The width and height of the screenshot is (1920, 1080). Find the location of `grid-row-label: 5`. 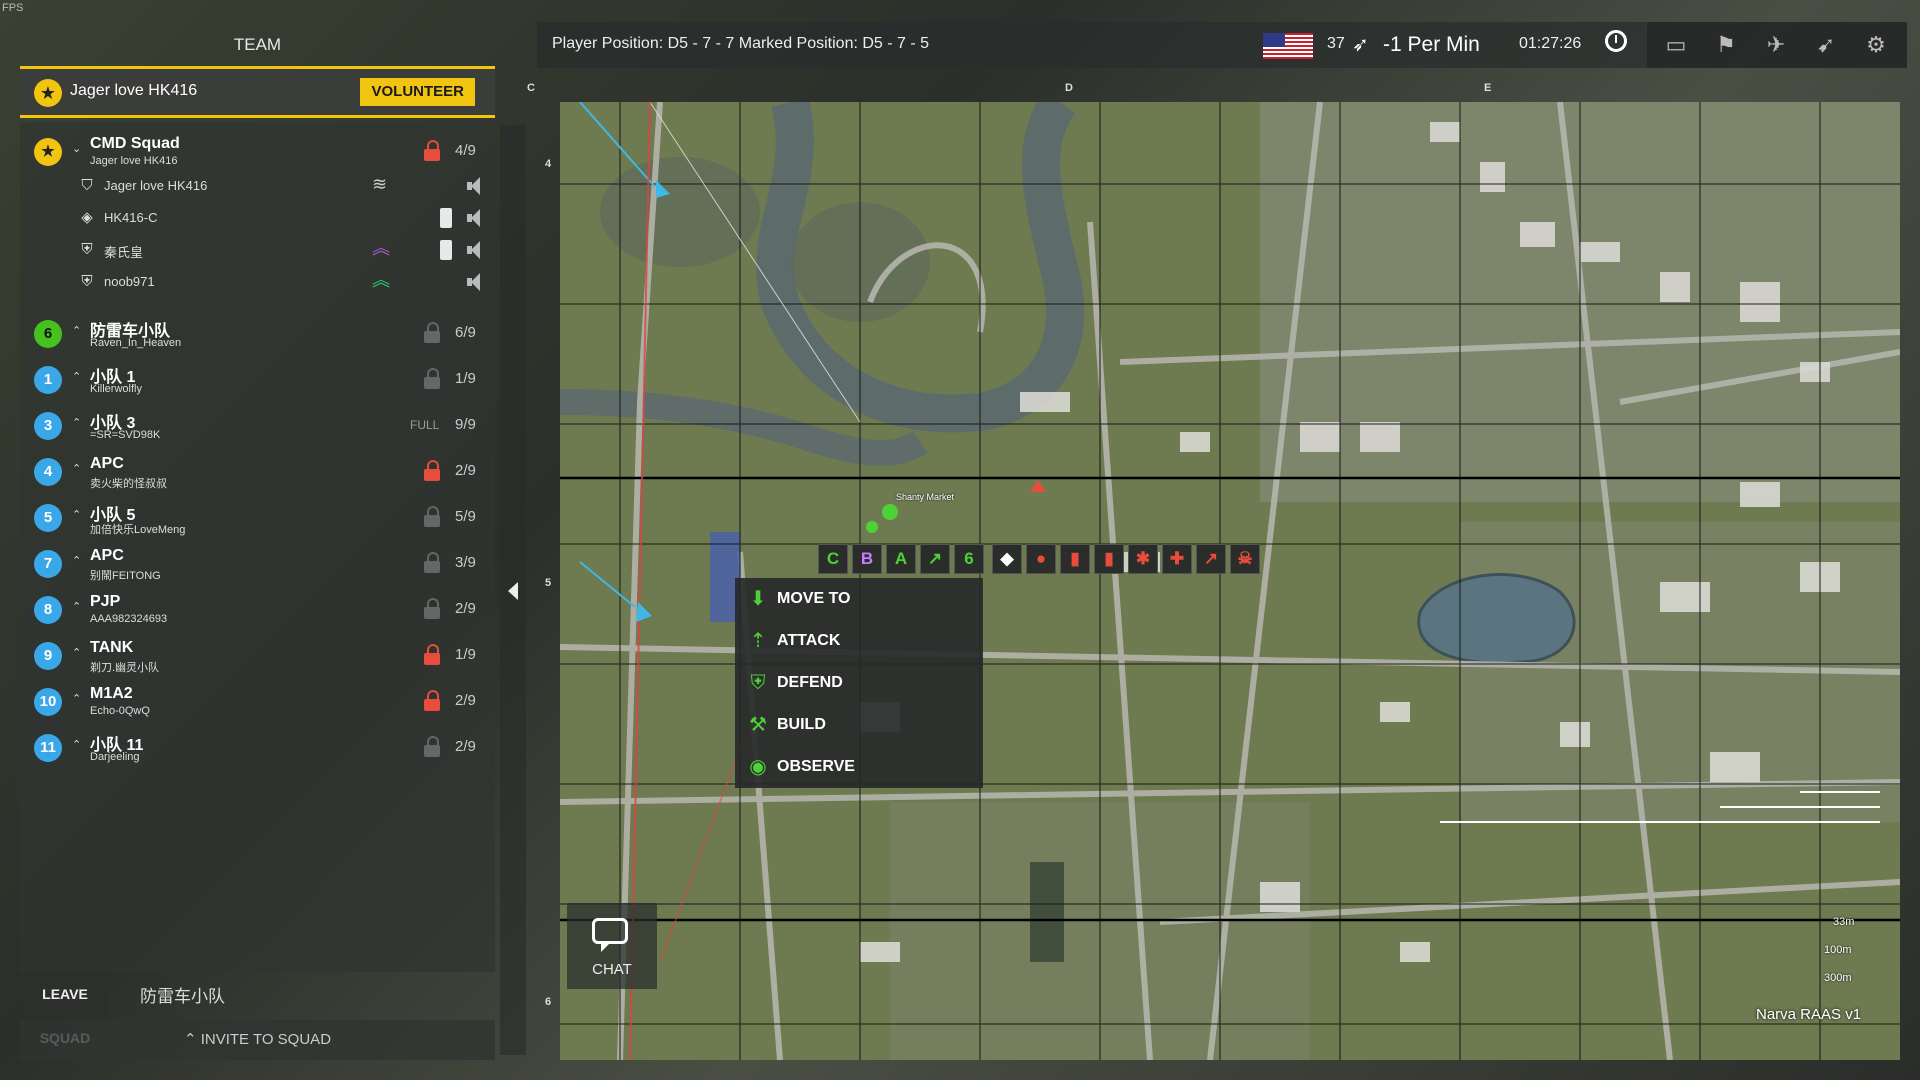

grid-row-label: 5 is located at coordinates (548, 583).